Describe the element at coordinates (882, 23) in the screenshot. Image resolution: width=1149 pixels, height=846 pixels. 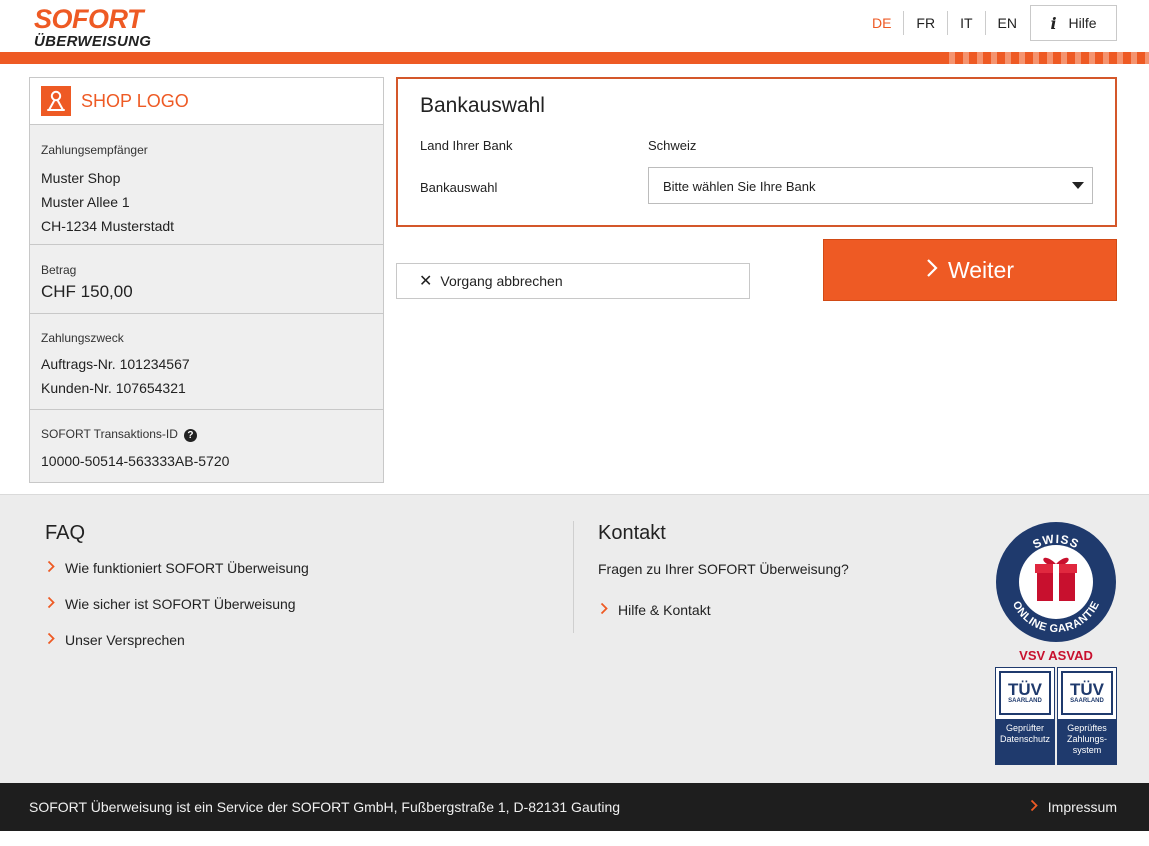
I see `lang-de: DE` at that location.